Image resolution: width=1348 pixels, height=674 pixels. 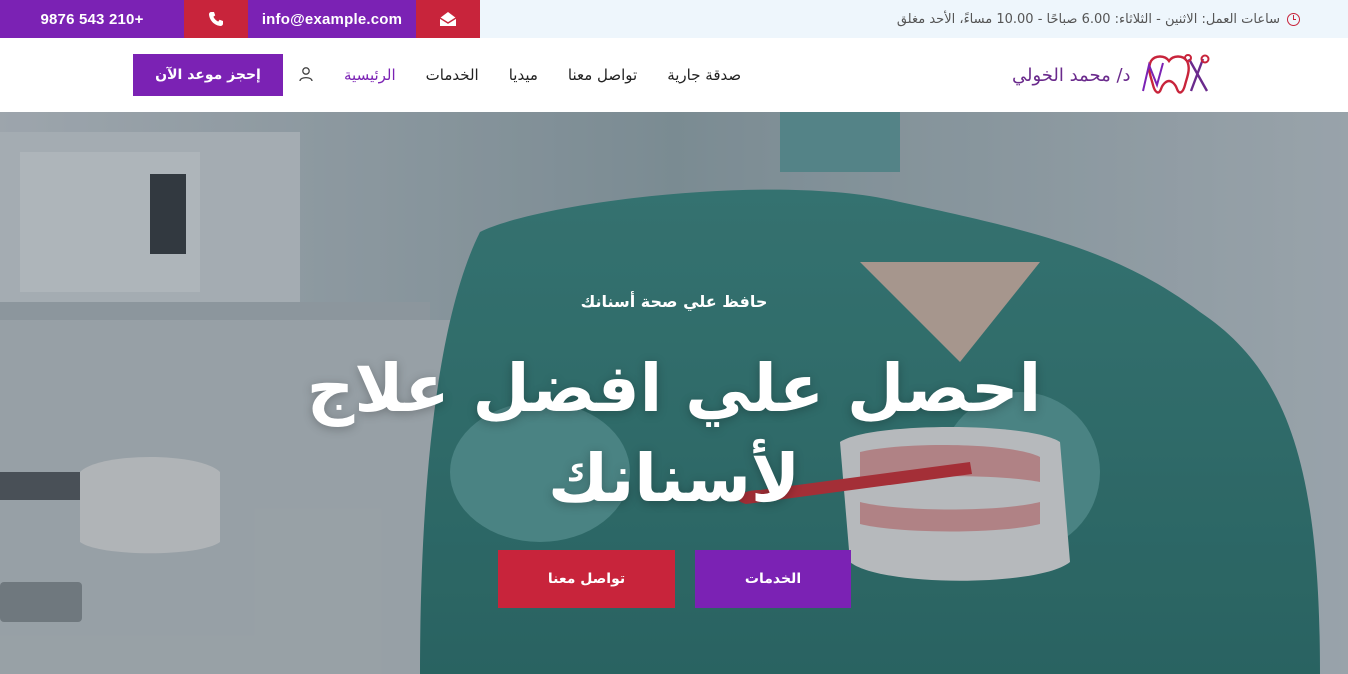 I want to click on envelope-open-icon, so click(x=448, y=19).